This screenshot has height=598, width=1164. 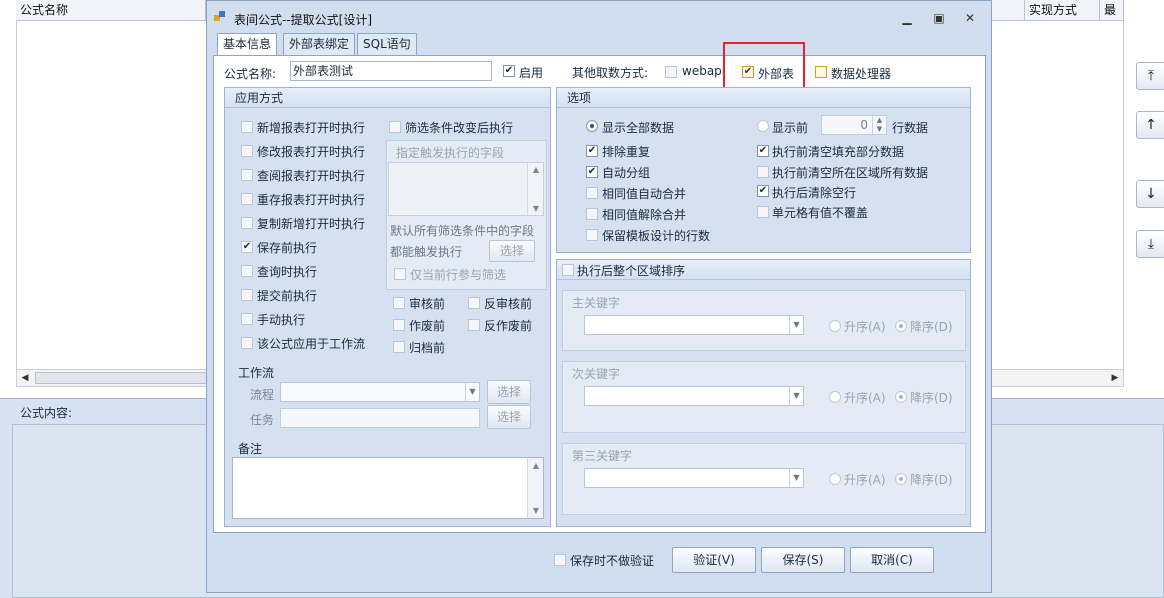 I want to click on formula-name-field: 外部表测试, so click(x=391, y=71).